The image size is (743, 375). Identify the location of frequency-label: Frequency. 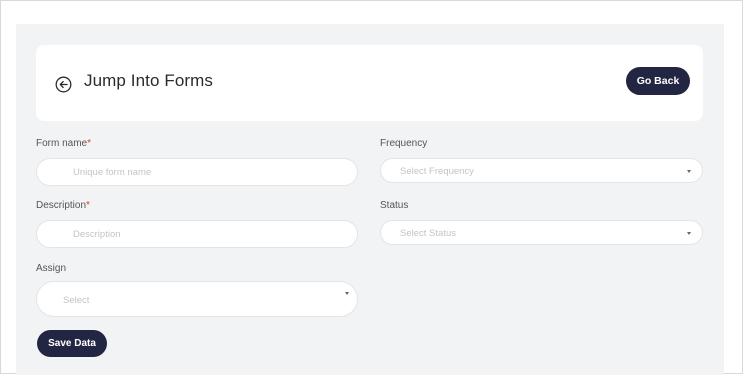
(404, 143).